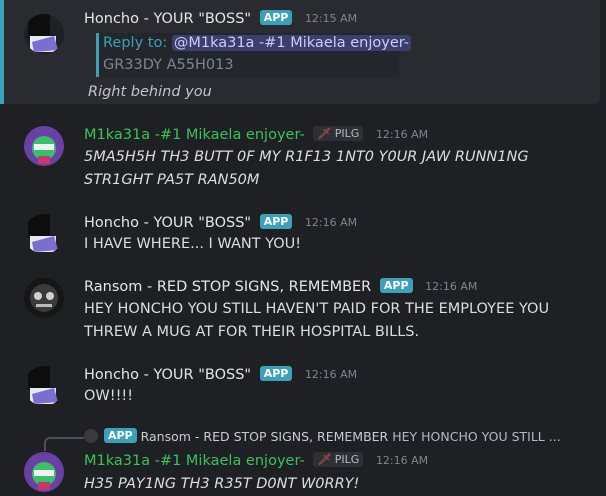 Image resolution: width=606 pixels, height=496 pixels. What do you see at coordinates (252, 332) in the screenshot?
I see `message-text-line2: THREW A MUG AT FOR THEIR HOSPITAL BILLS.` at bounding box center [252, 332].